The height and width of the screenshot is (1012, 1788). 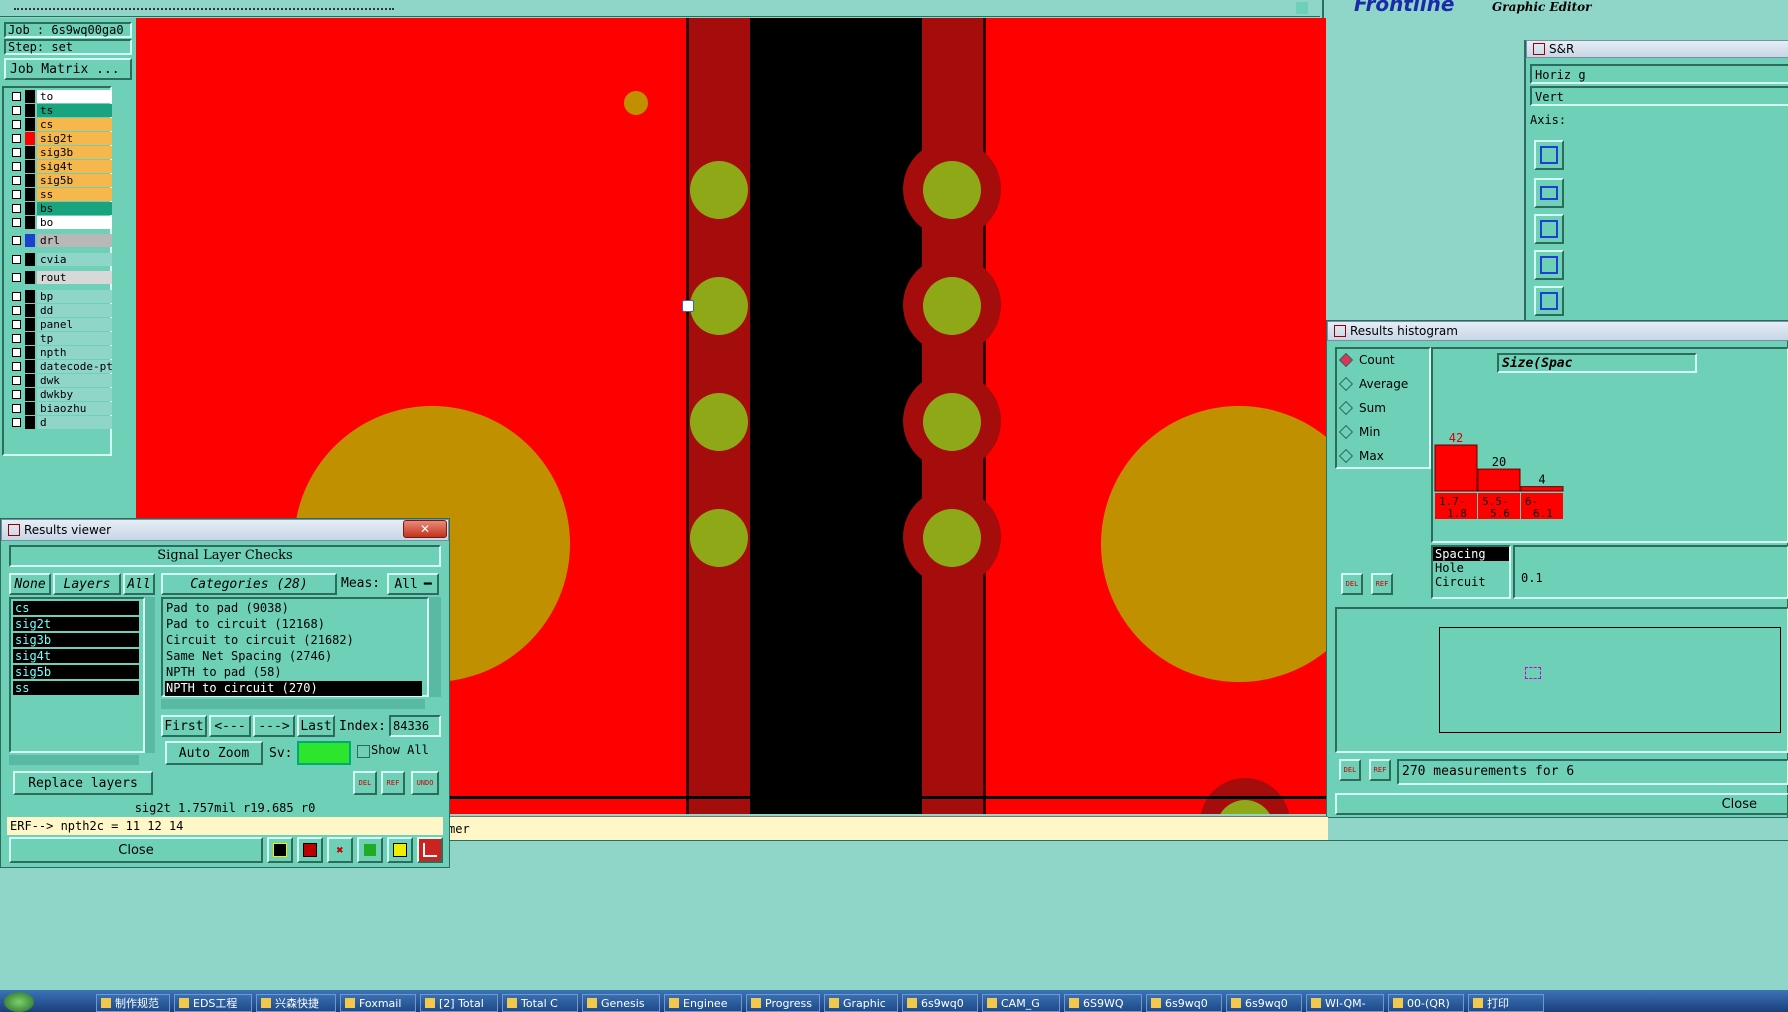 I want to click on taskbar-item: CAM_G, so click(x=1021, y=1003).